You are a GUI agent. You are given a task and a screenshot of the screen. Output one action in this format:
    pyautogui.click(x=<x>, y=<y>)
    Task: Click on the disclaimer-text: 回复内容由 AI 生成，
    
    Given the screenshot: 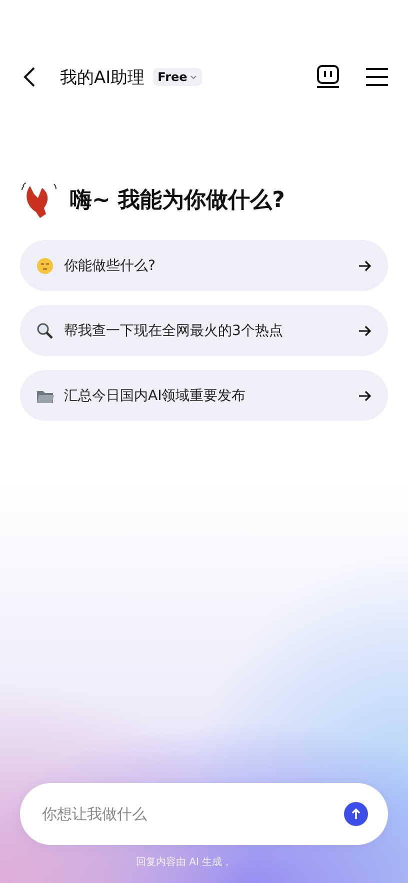 What is the action you would take?
    pyautogui.click(x=183, y=862)
    